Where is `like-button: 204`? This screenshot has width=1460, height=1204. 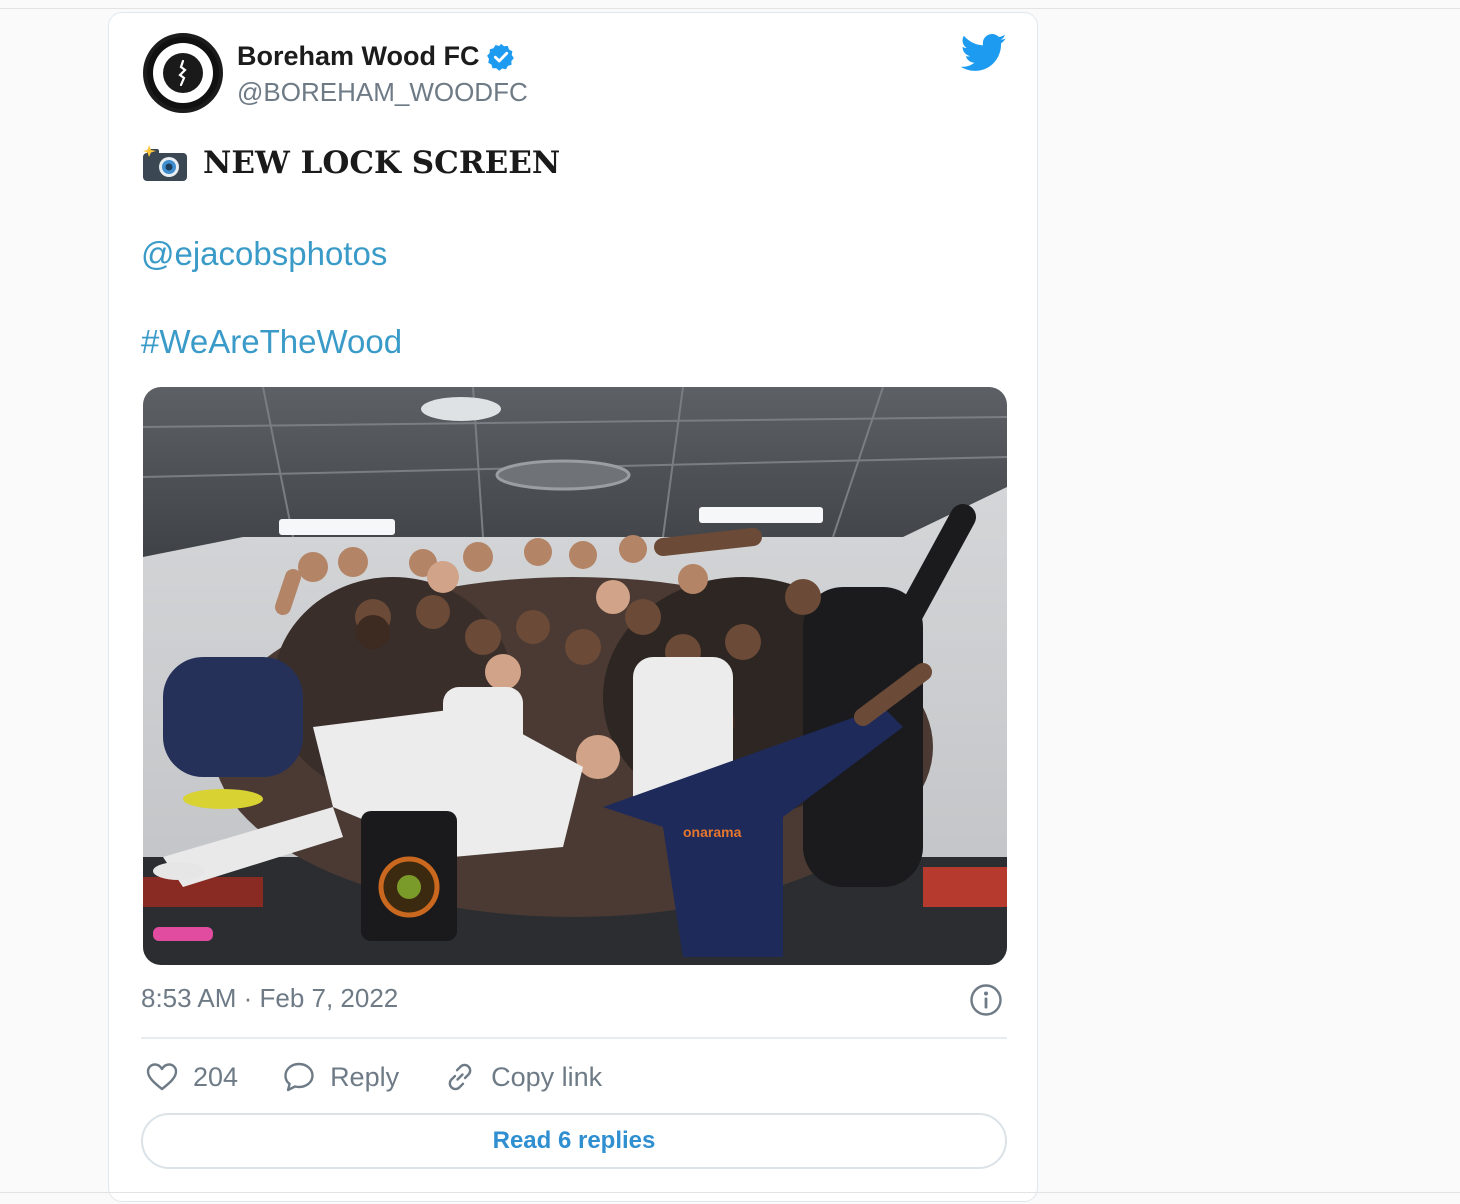
like-button: 204 is located at coordinates (191, 1077).